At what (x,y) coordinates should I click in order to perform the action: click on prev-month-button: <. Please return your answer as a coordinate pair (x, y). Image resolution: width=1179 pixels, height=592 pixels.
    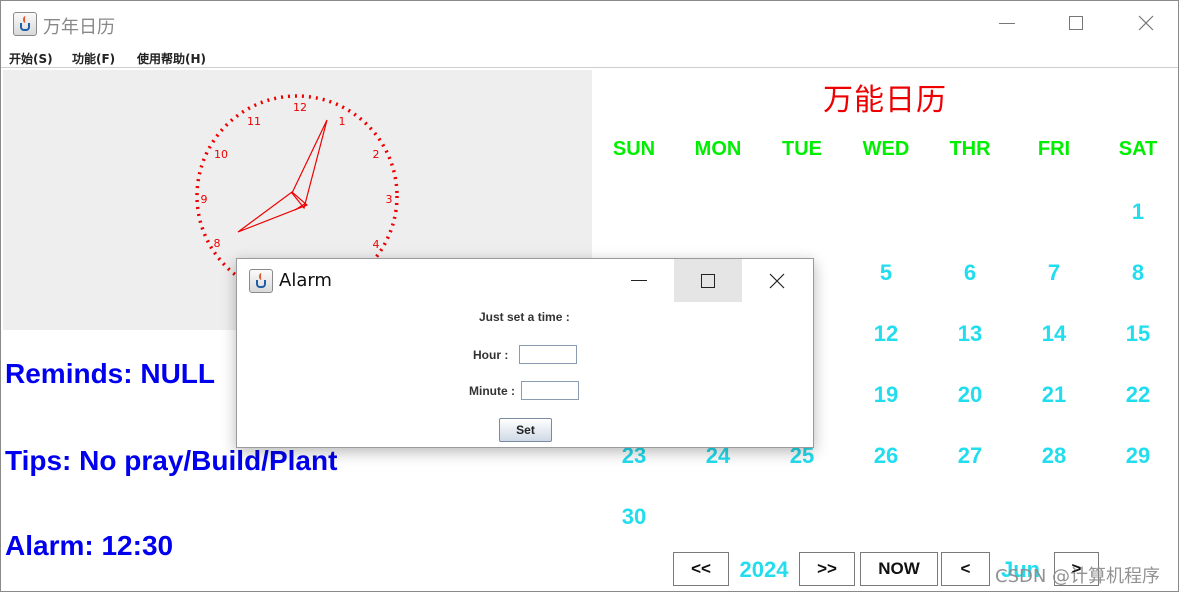
    Looking at the image, I should click on (965, 569).